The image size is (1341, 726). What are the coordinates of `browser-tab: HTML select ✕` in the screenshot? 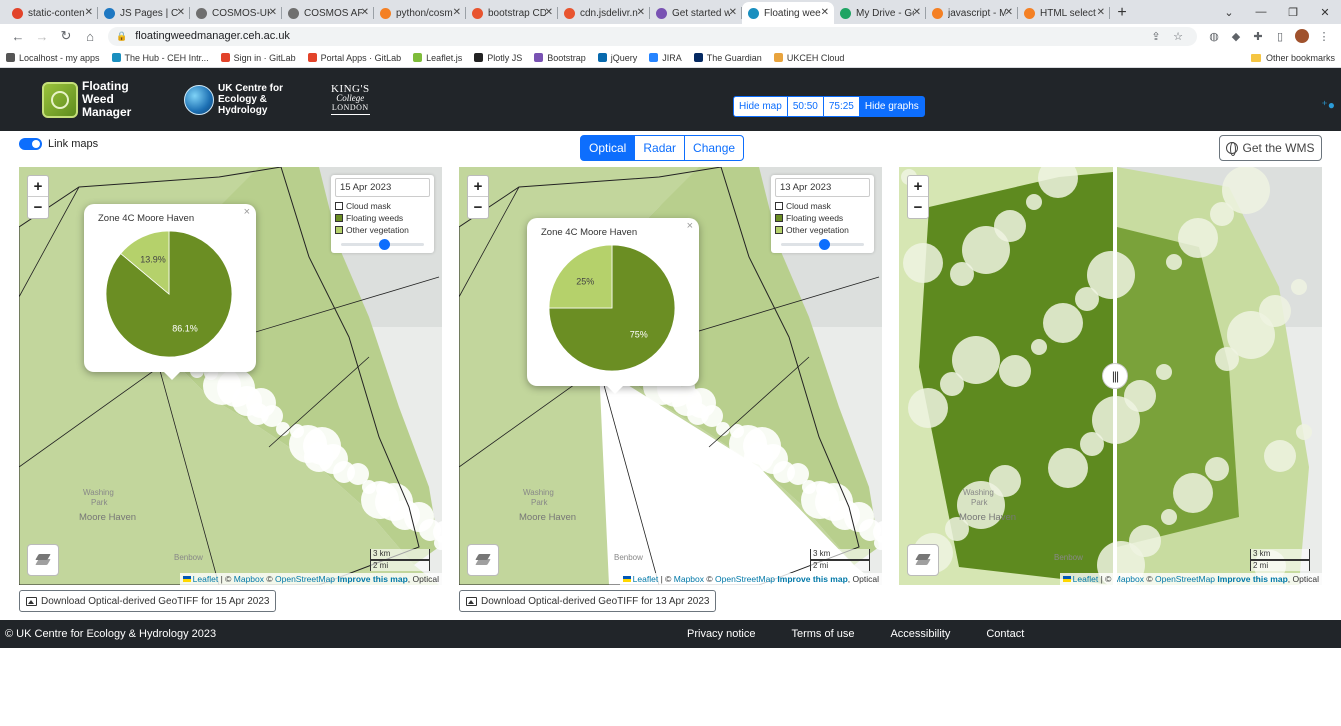 It's located at (1064, 13).